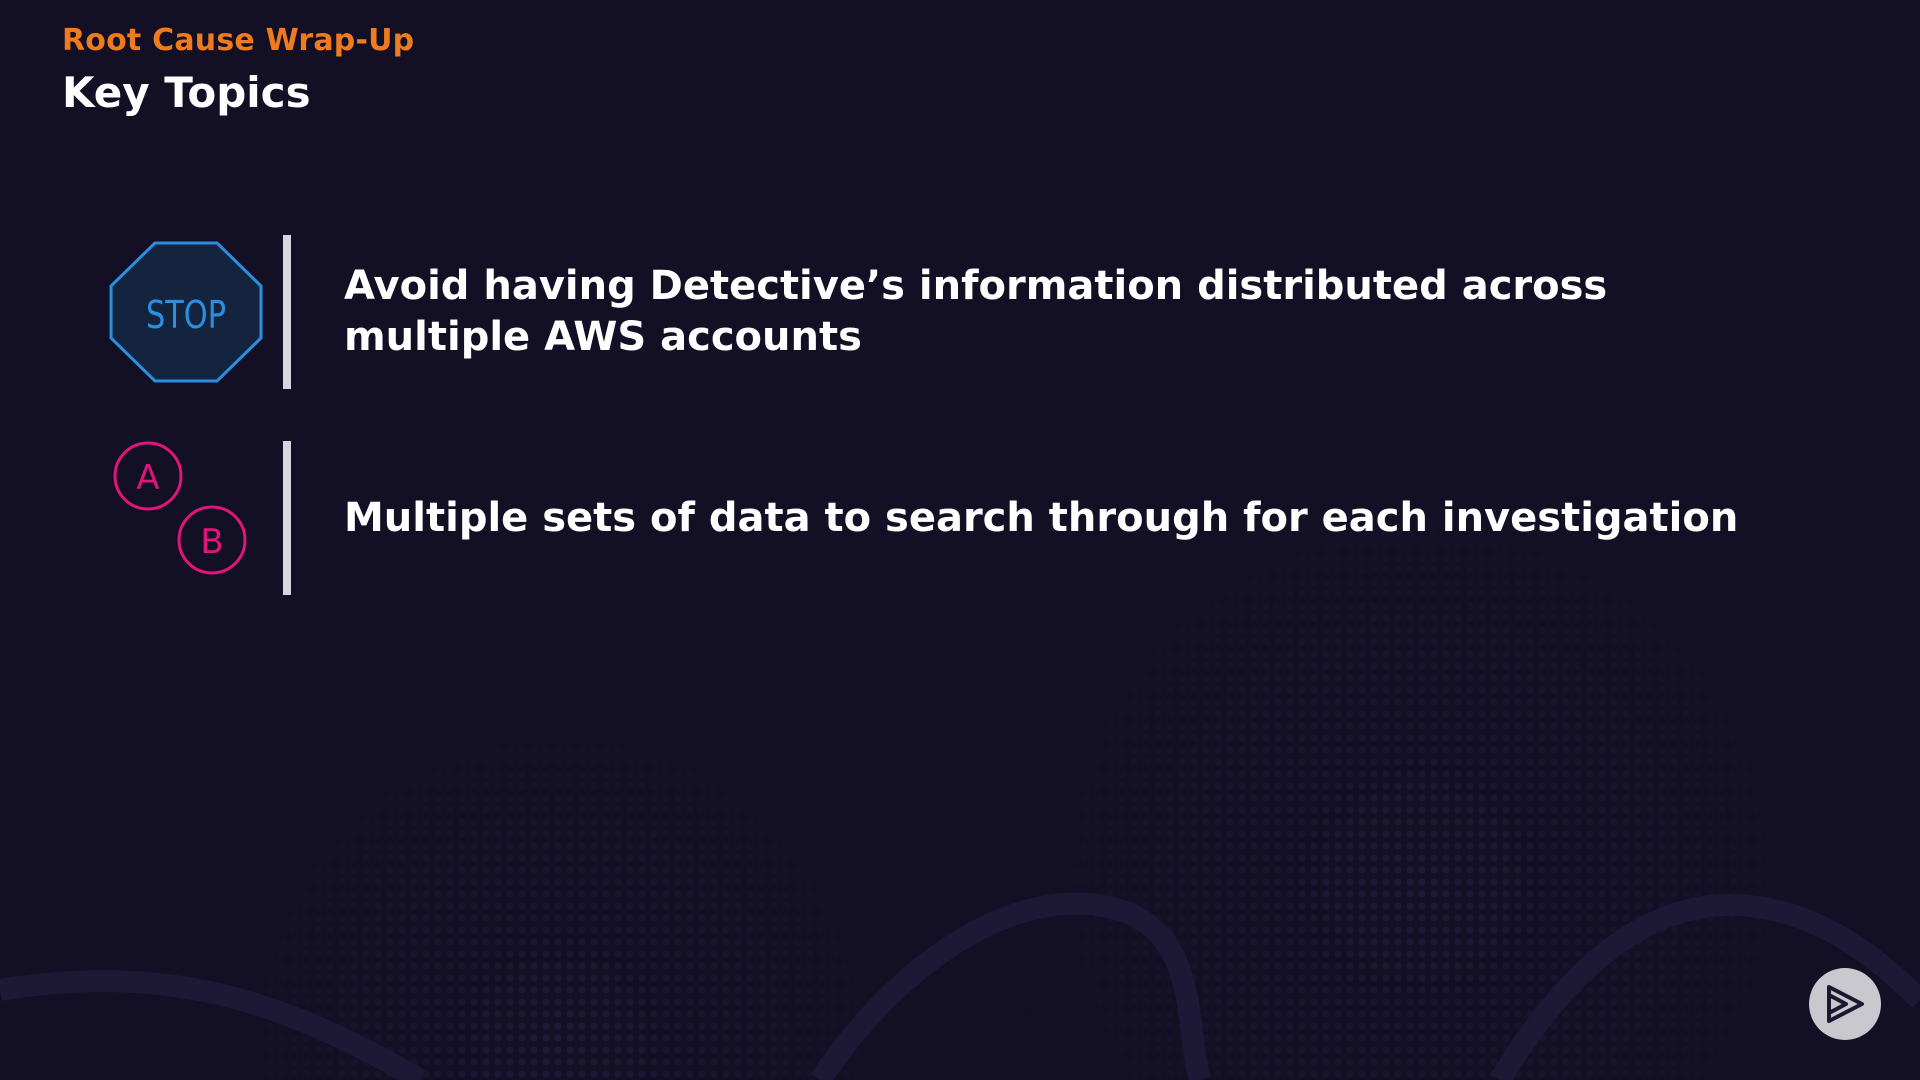 The image size is (1920, 1080). Describe the element at coordinates (186, 518) in the screenshot. I see `a-b-circles-icon: A B` at that location.